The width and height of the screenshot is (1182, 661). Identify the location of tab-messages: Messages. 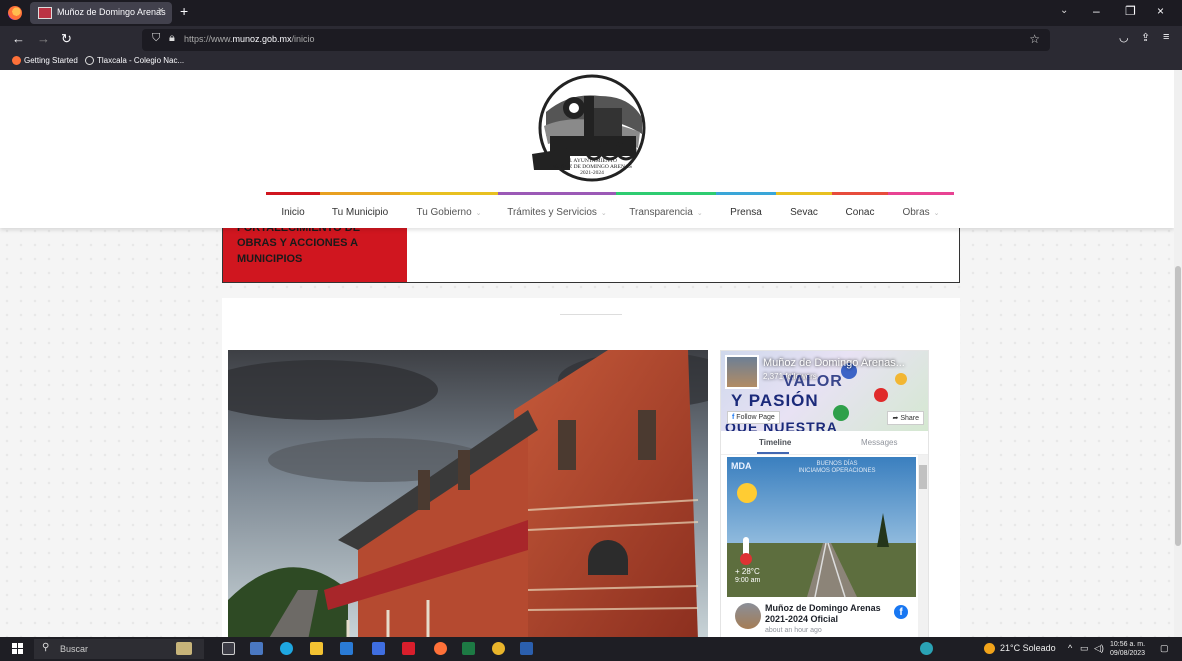
(879, 442).